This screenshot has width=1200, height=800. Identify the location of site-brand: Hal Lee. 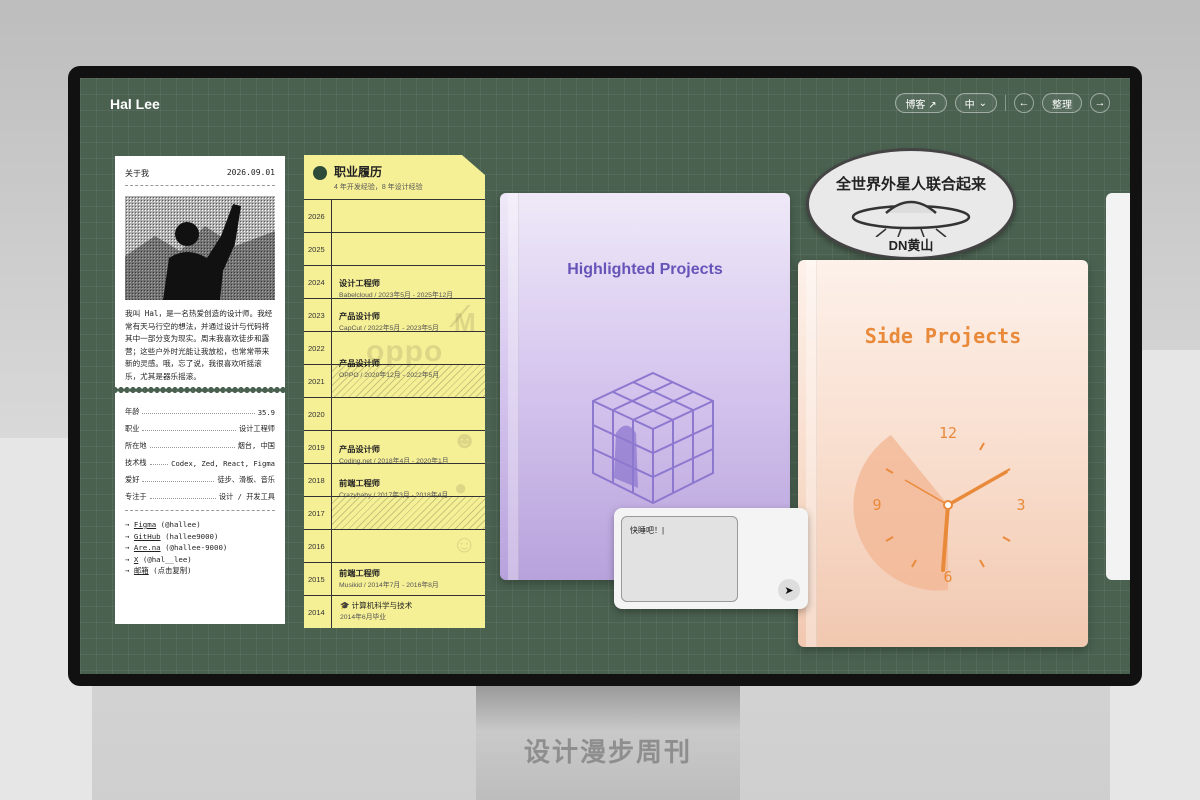
(135, 104).